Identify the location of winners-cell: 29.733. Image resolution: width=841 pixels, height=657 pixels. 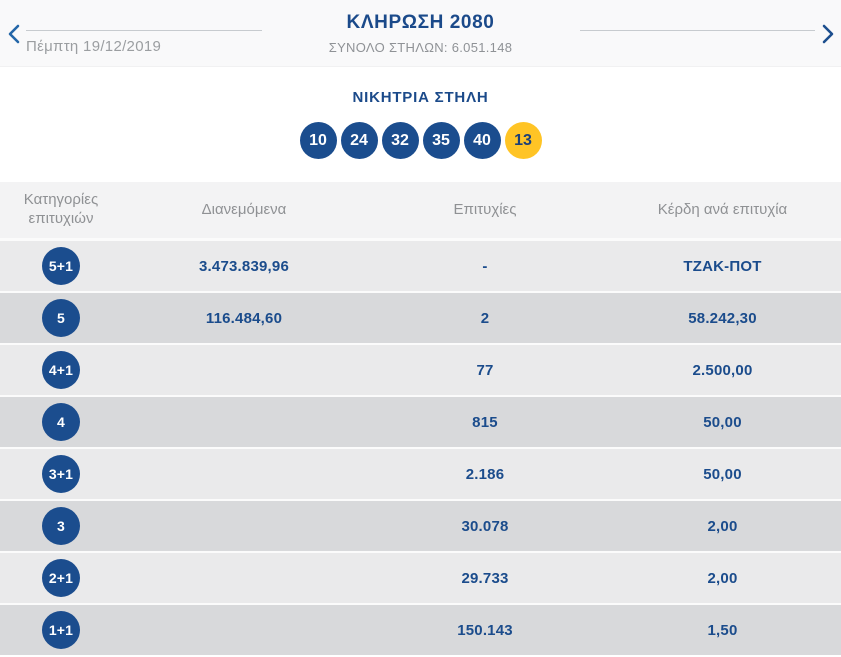
(485, 578).